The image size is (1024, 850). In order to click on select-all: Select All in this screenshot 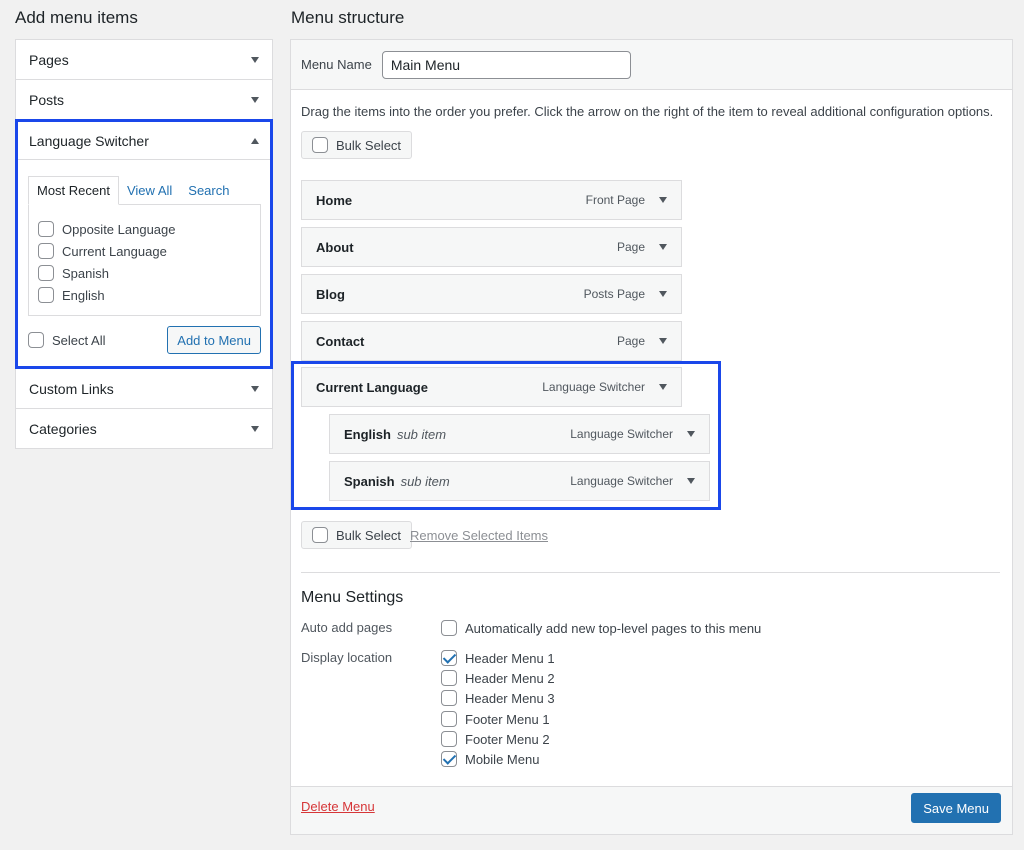, I will do `click(66, 340)`.